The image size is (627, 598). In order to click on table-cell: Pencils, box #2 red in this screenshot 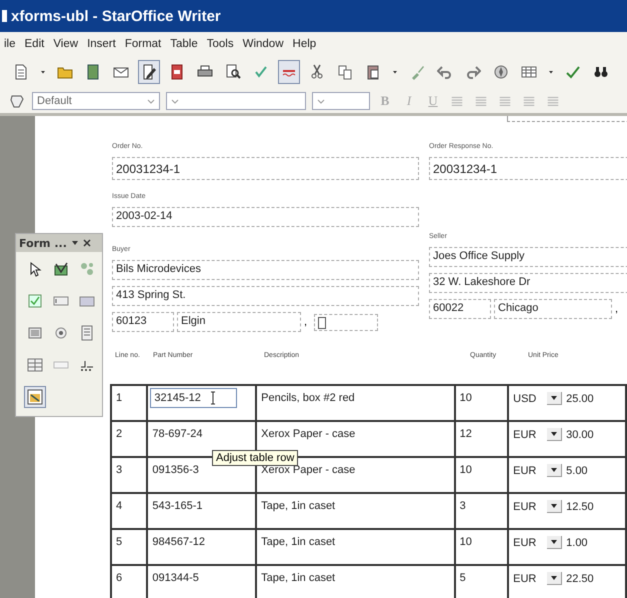, I will do `click(355, 403)`.